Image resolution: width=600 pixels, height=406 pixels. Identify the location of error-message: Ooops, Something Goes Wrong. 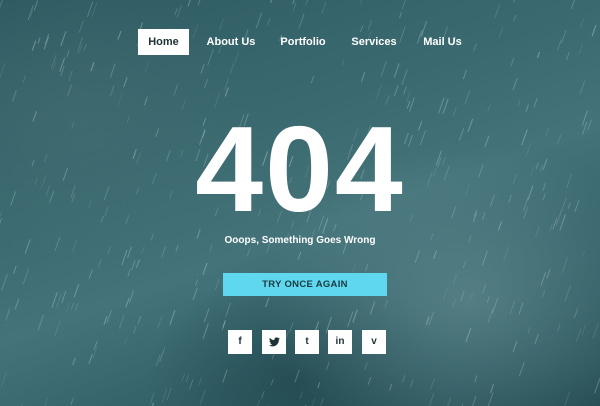
(300, 240).